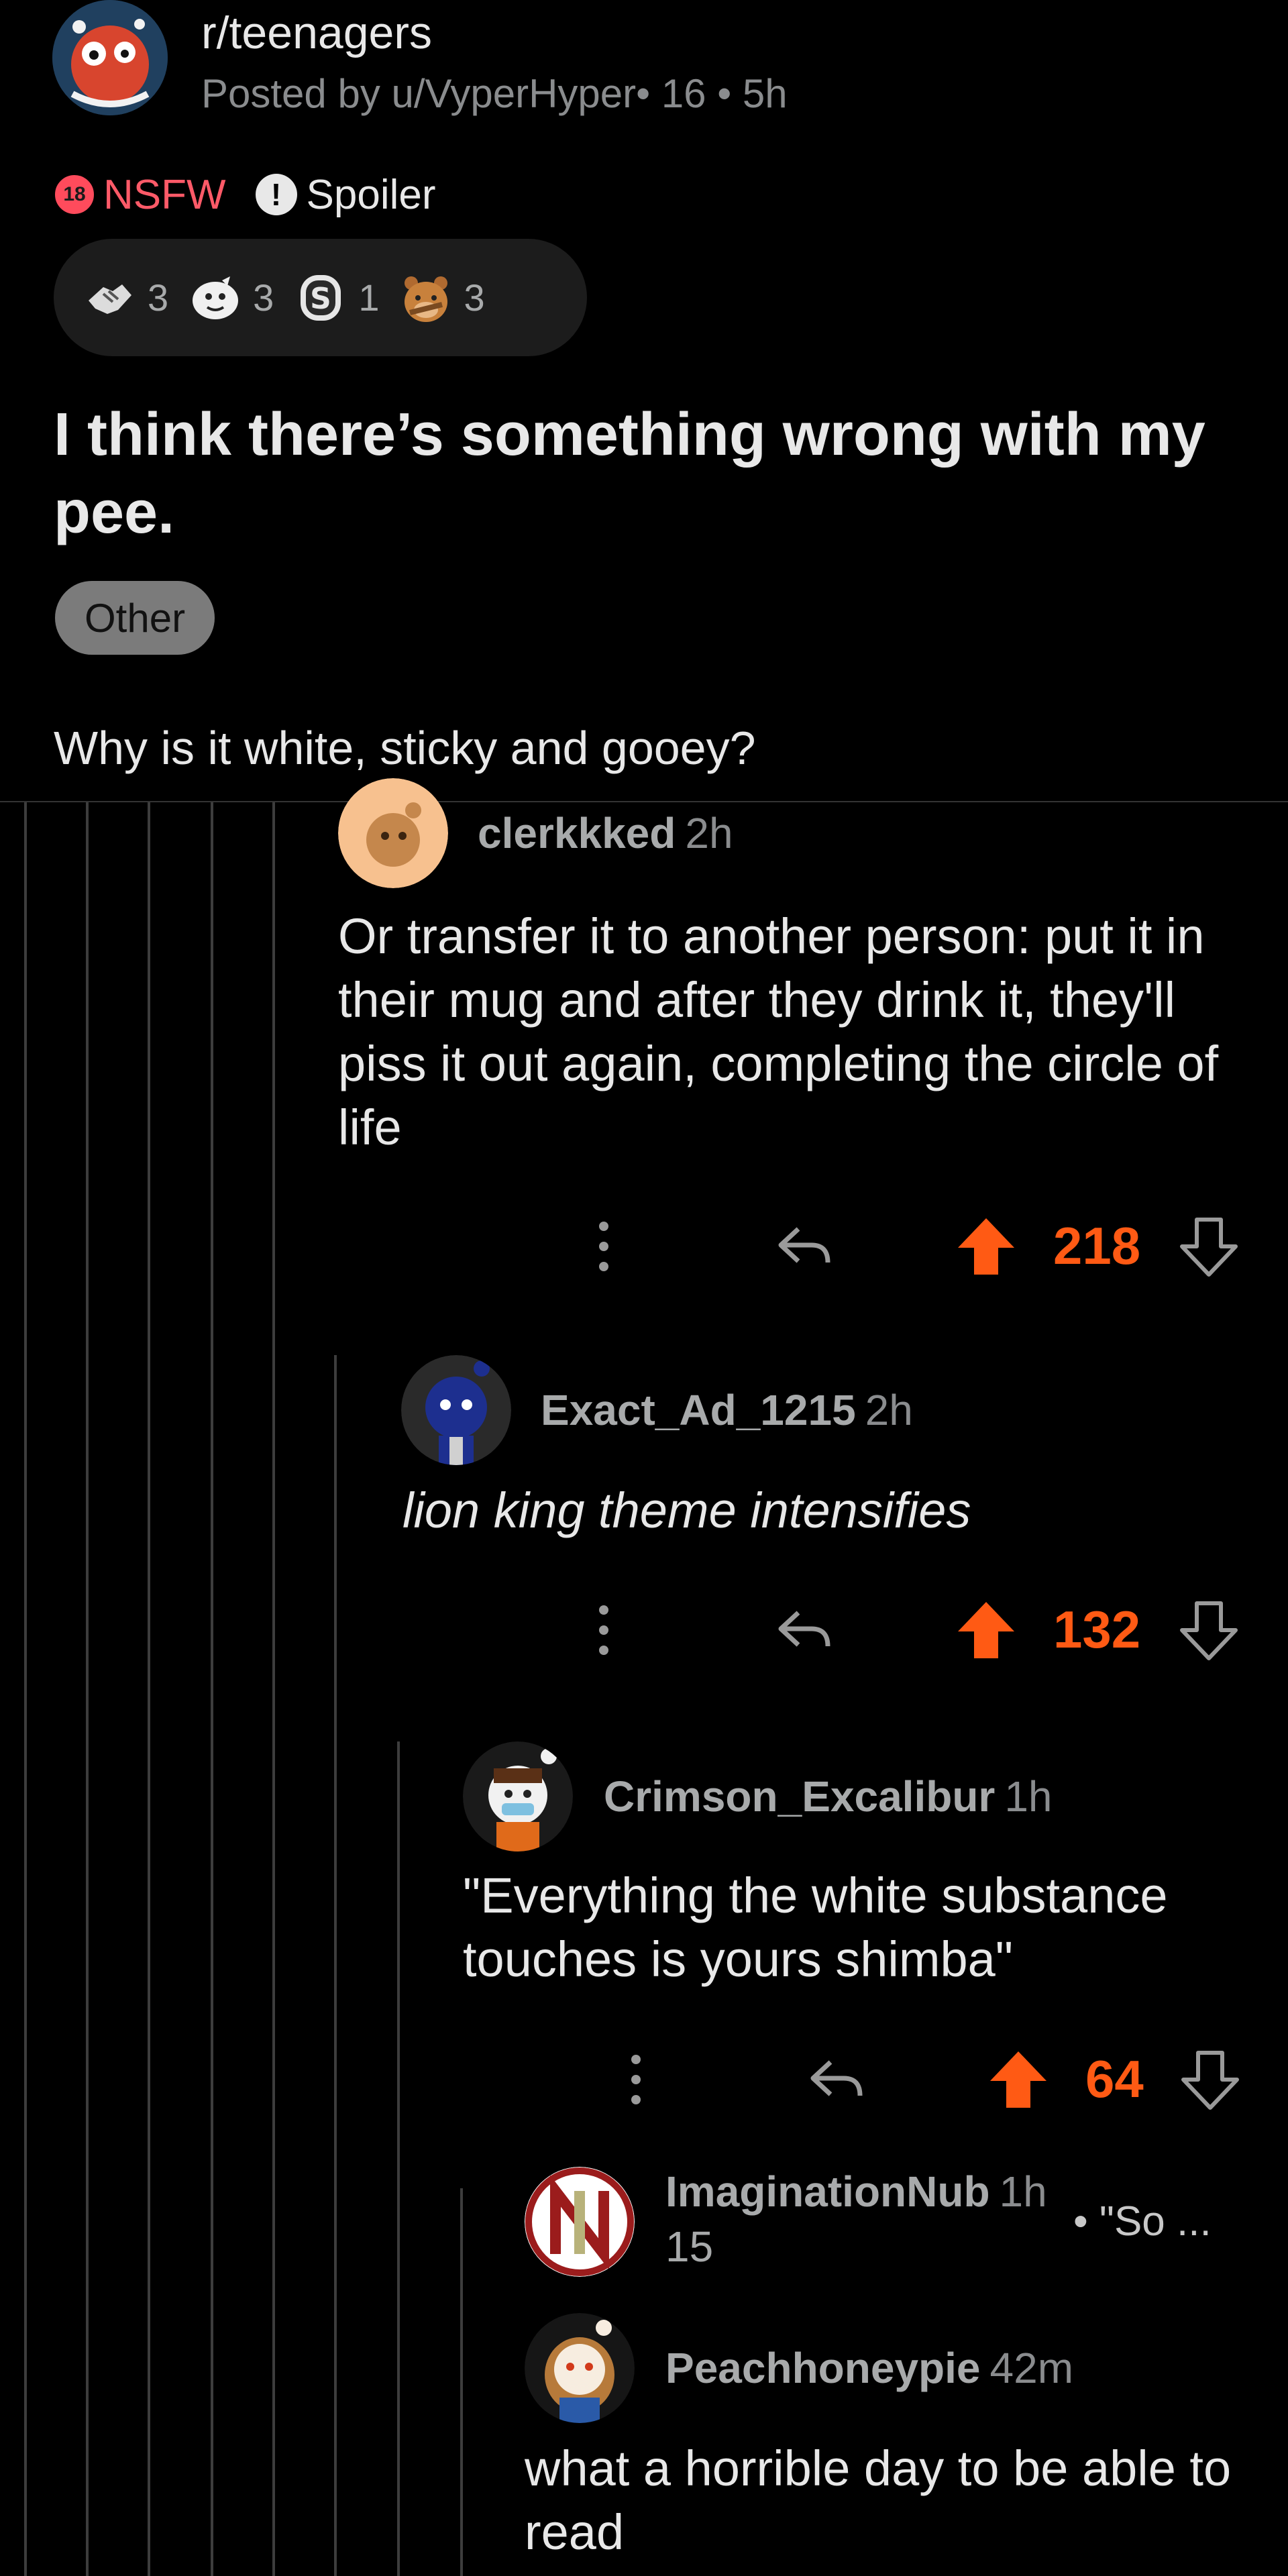 This screenshot has height=2576, width=1288. Describe the element at coordinates (765, 93) in the screenshot. I see `post-age: 5h` at that location.